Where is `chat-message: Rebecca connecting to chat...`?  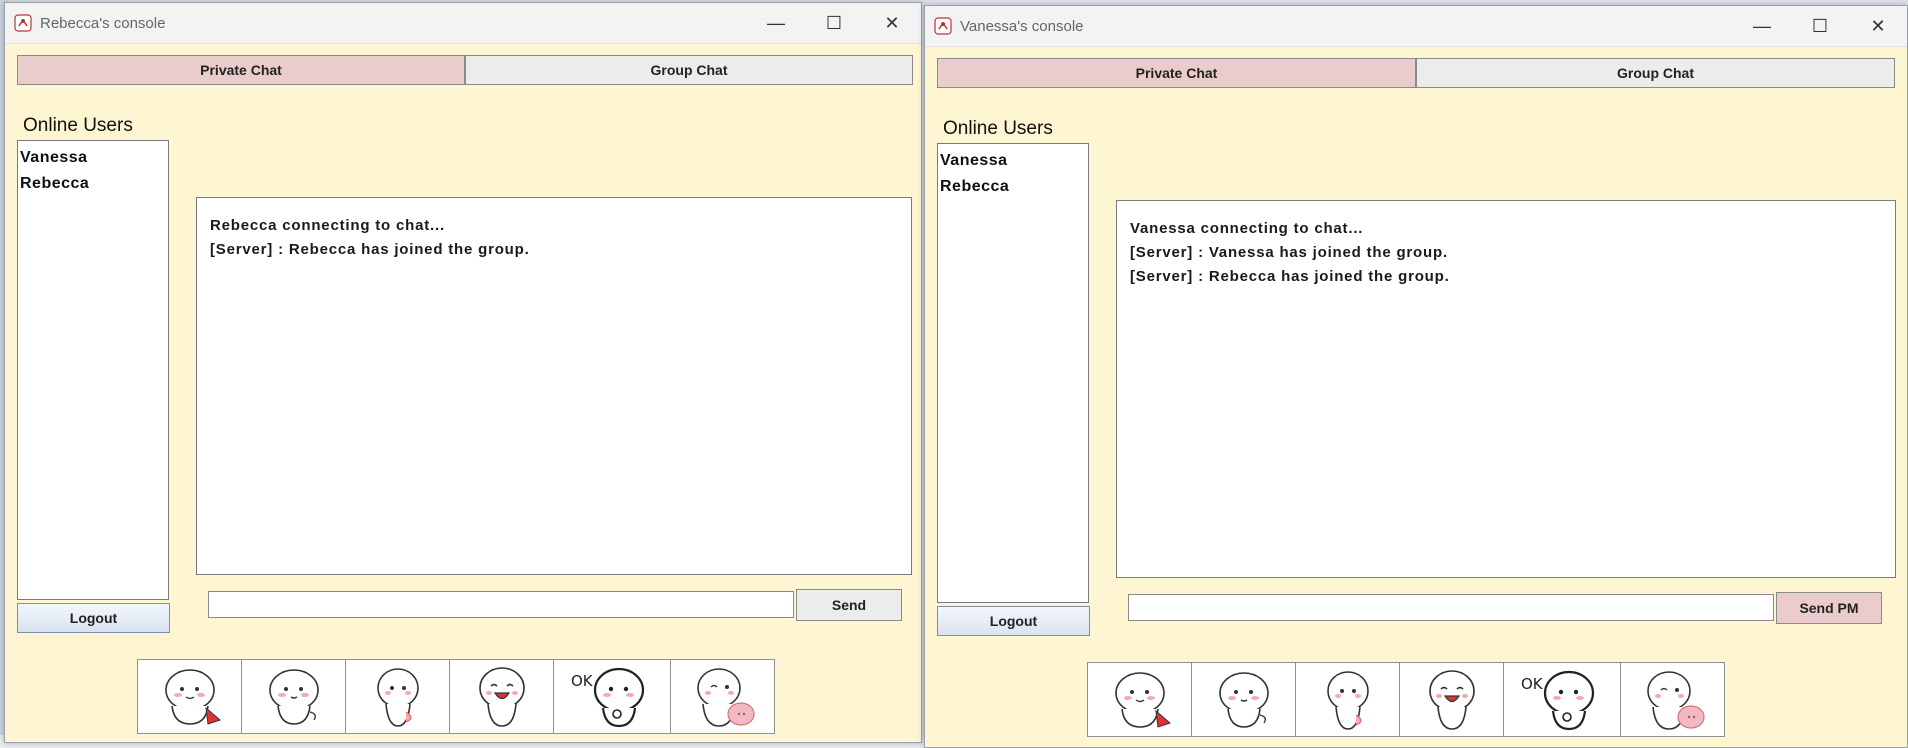 chat-message: Rebecca connecting to chat... is located at coordinates (327, 225).